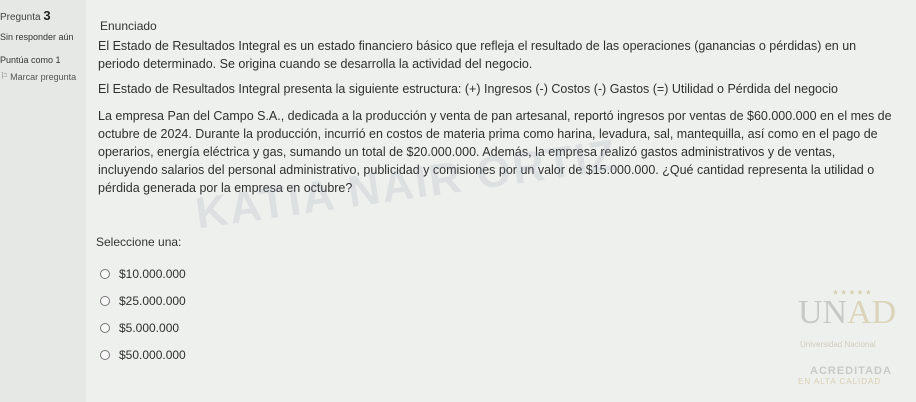 The image size is (916, 402). What do you see at coordinates (43, 76) in the screenshot?
I see `flag-question-label: Marcar pregunta` at bounding box center [43, 76].